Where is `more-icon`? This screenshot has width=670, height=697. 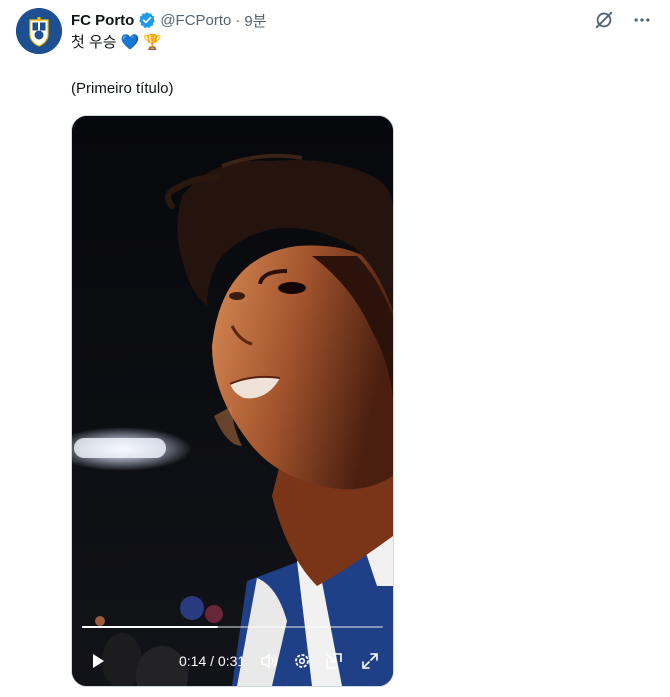
more-icon is located at coordinates (642, 20).